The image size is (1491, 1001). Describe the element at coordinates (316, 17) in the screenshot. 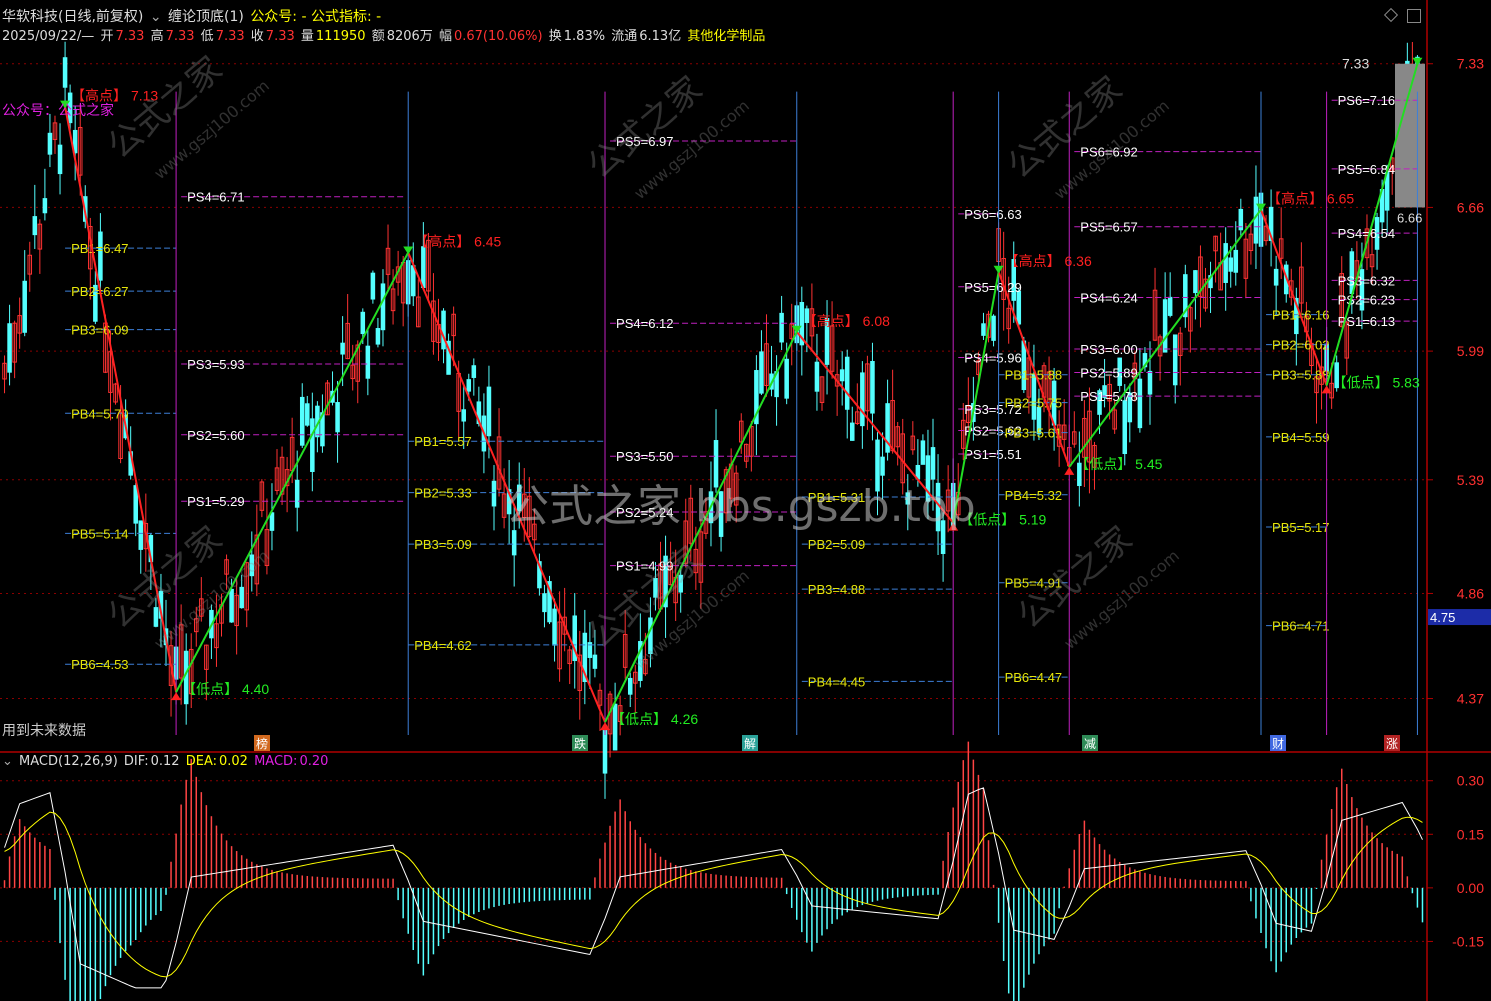

I see `wechat-label: 公众号: - 公式指标: -` at that location.